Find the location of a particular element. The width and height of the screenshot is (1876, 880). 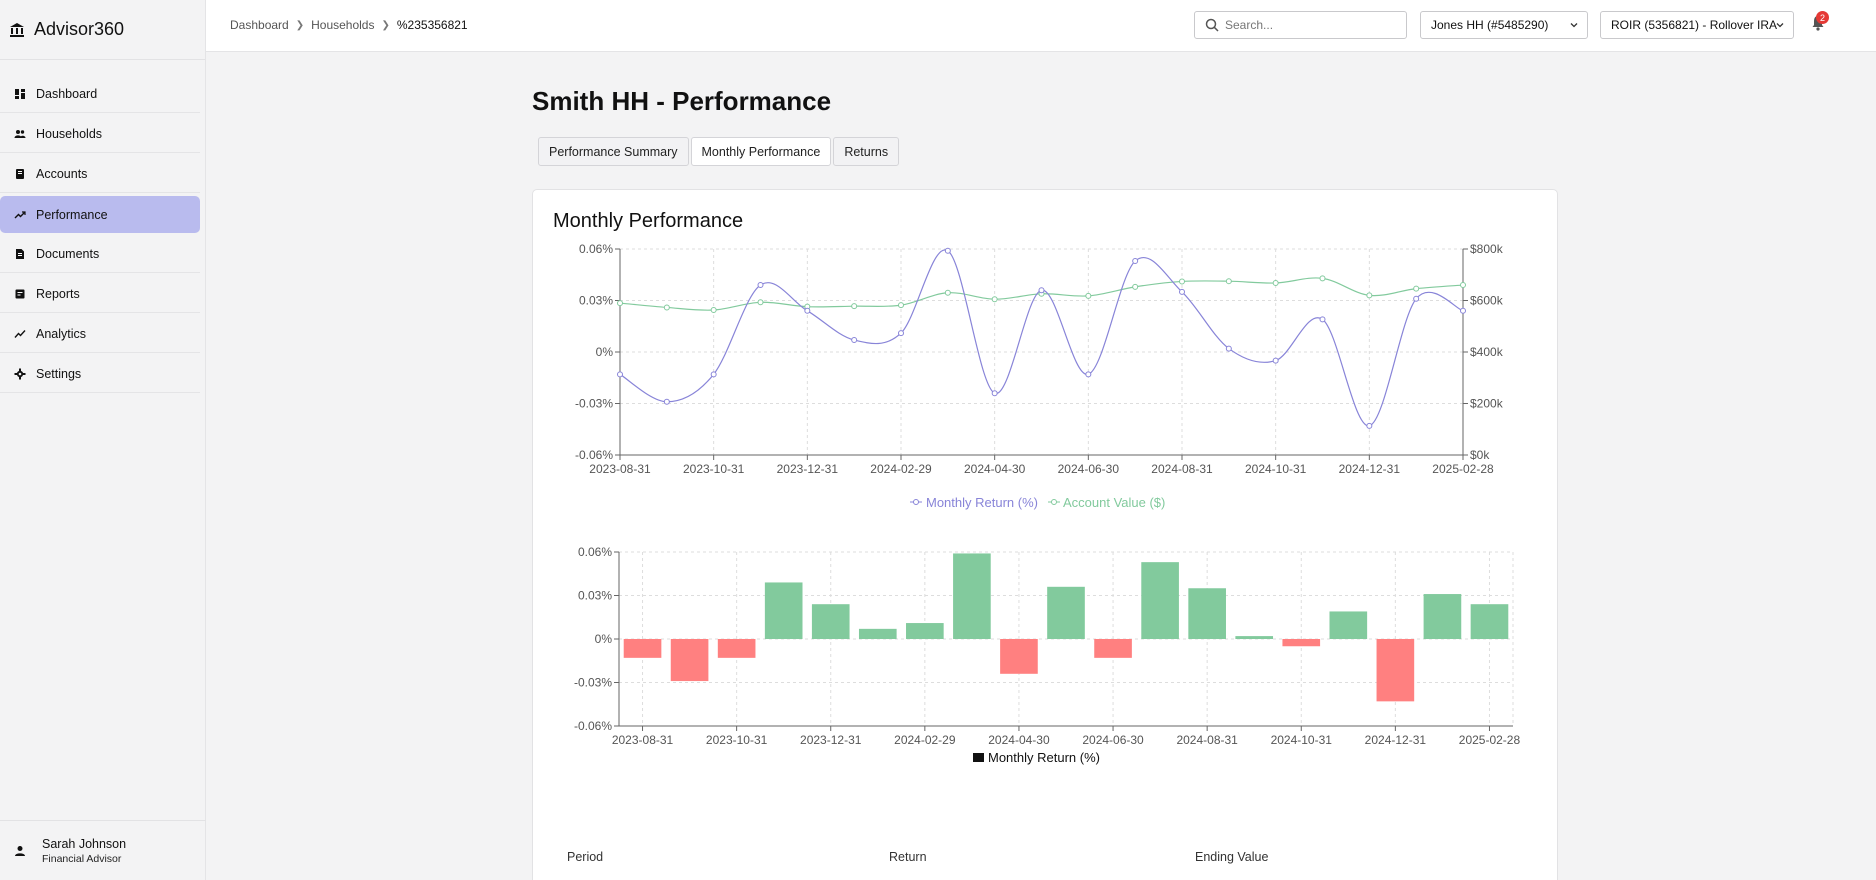

document-icon is located at coordinates (20, 254).